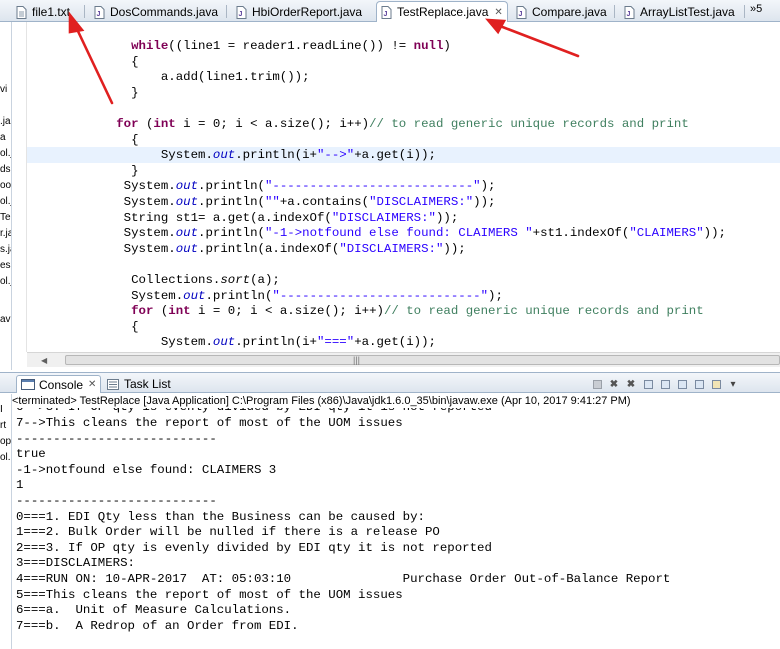  I want to click on console-left-edge: I rt op ol., so click(6, 521).